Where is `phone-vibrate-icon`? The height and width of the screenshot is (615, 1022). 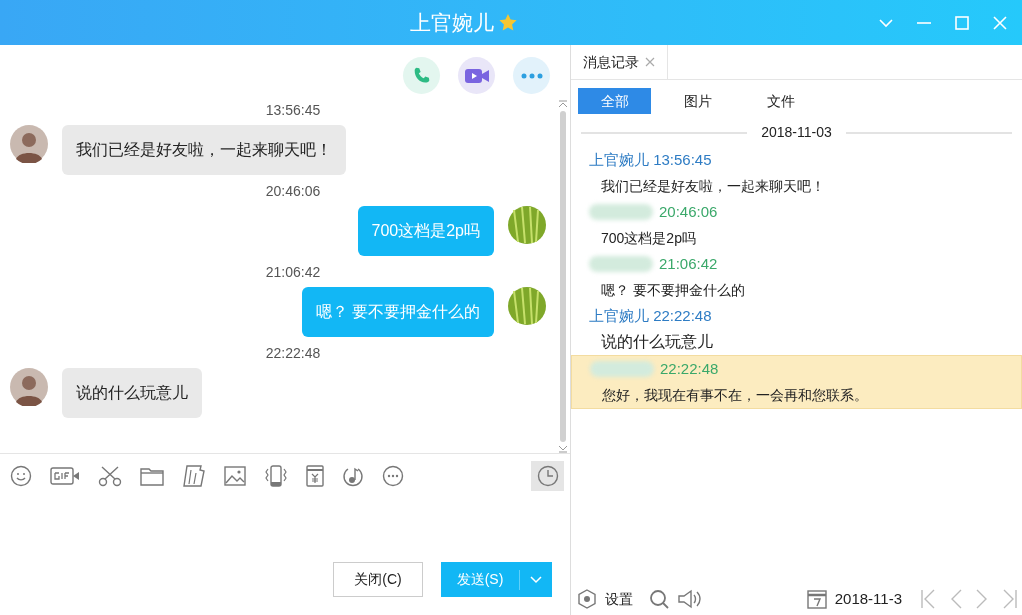
phone-vibrate-icon is located at coordinates (276, 475).